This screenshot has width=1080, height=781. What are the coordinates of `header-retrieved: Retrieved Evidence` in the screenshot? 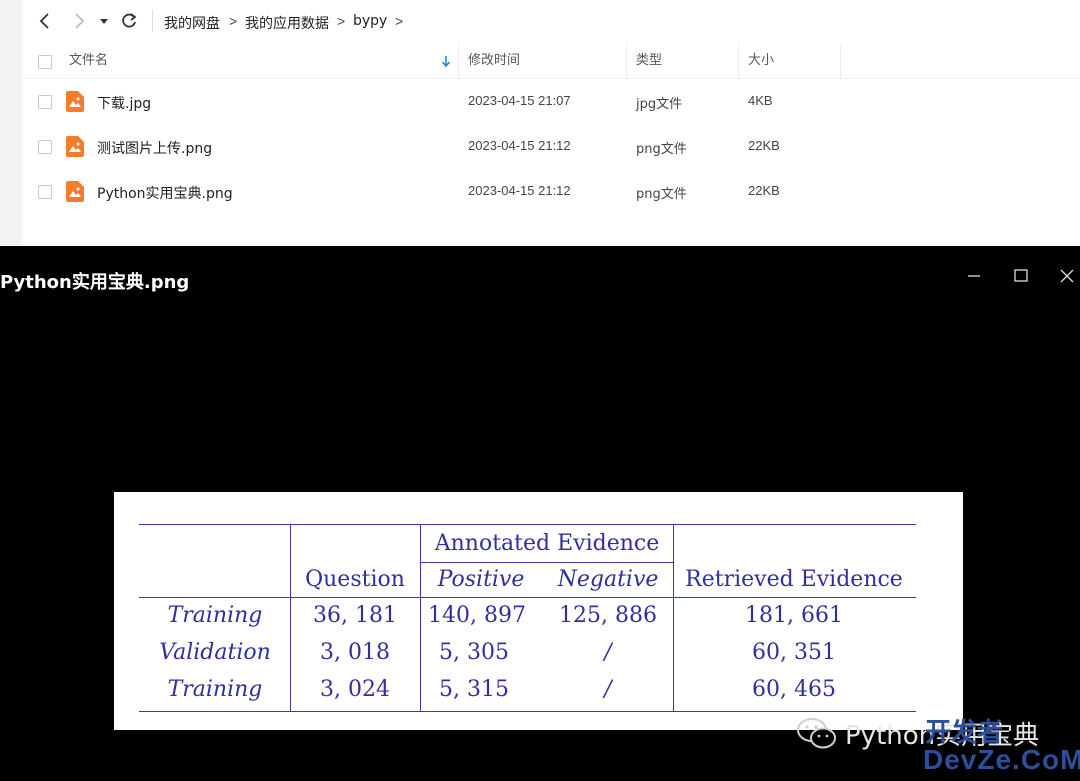 It's located at (794, 579).